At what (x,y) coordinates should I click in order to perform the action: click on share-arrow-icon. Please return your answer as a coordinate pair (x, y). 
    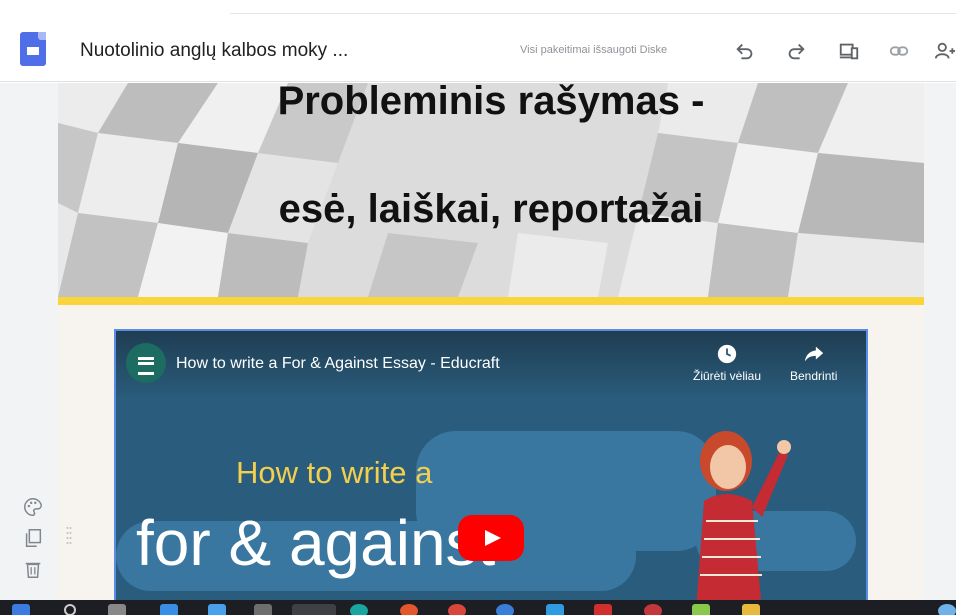
    Looking at the image, I should click on (813, 354).